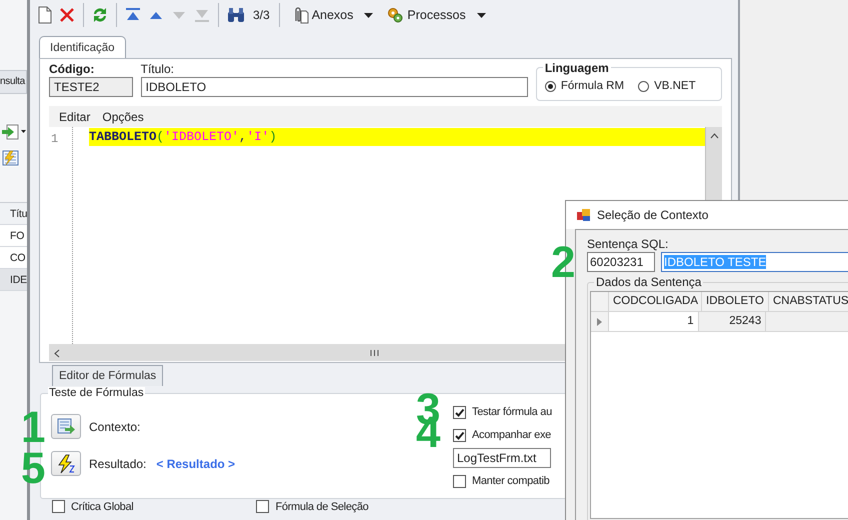 Image resolution: width=848 pixels, height=520 pixels. What do you see at coordinates (511, 481) in the screenshot?
I see `checkbox-label: Manter compatib` at bounding box center [511, 481].